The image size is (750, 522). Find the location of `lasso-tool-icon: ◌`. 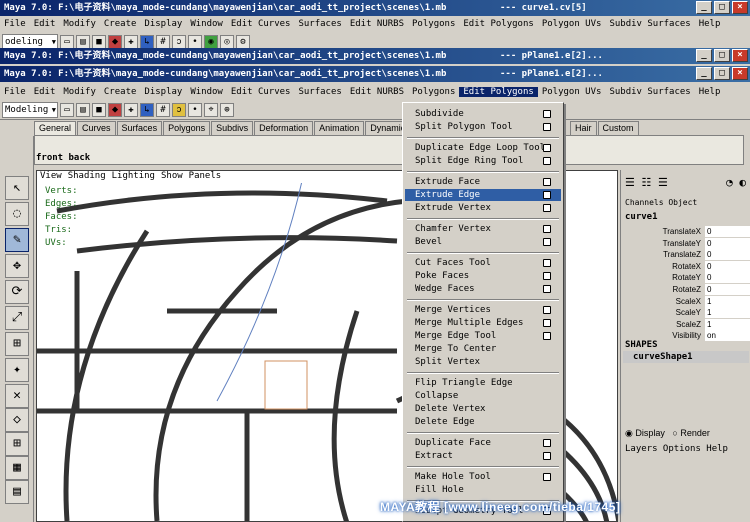

lasso-tool-icon: ◌ is located at coordinates (17, 214).